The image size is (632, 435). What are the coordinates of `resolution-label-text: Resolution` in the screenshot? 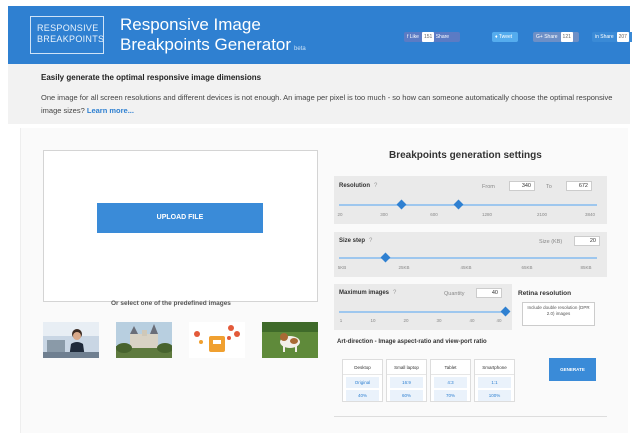 It's located at (354, 186).